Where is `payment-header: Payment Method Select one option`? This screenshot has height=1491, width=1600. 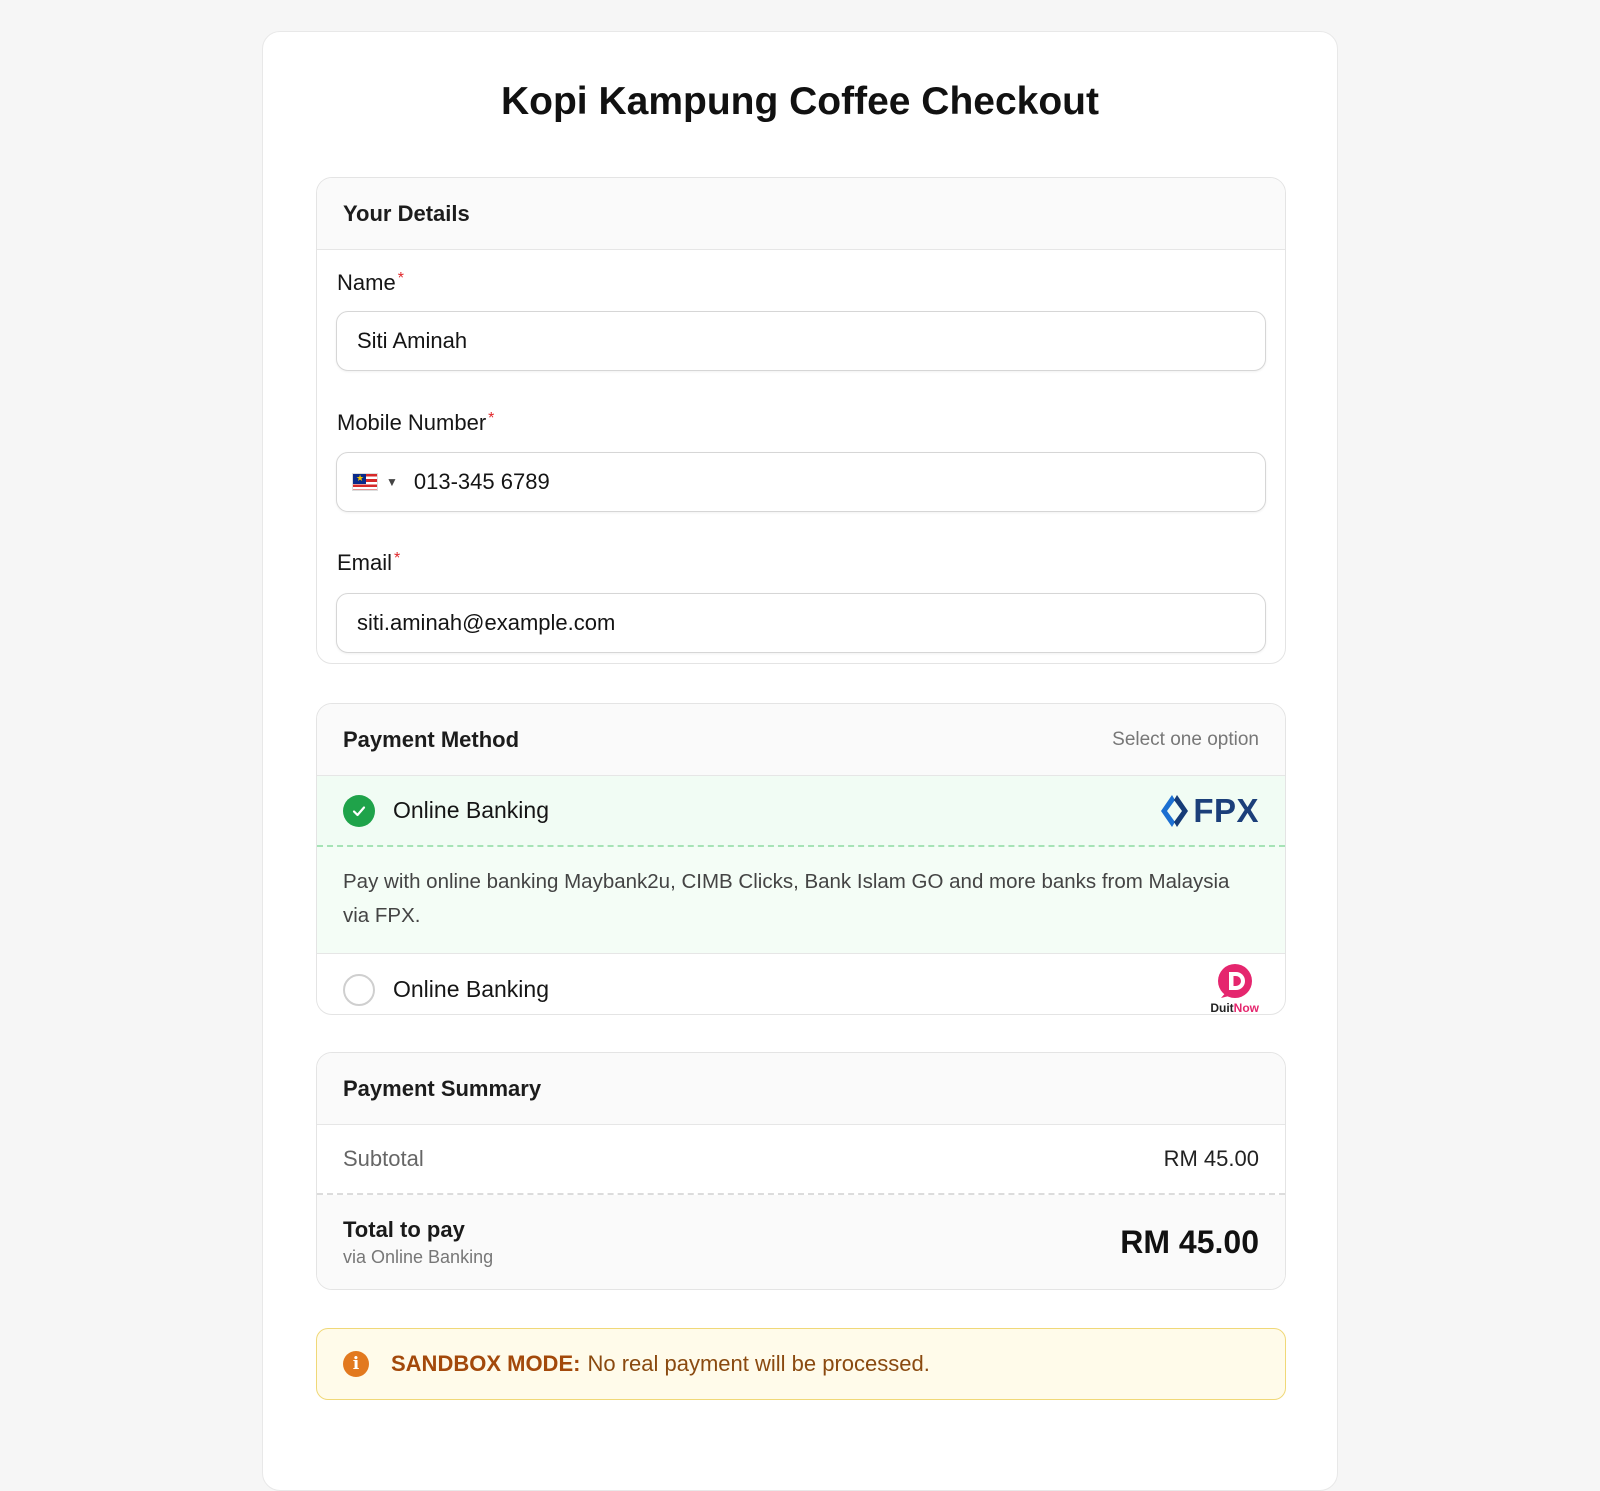 payment-header: Payment Method Select one option is located at coordinates (801, 740).